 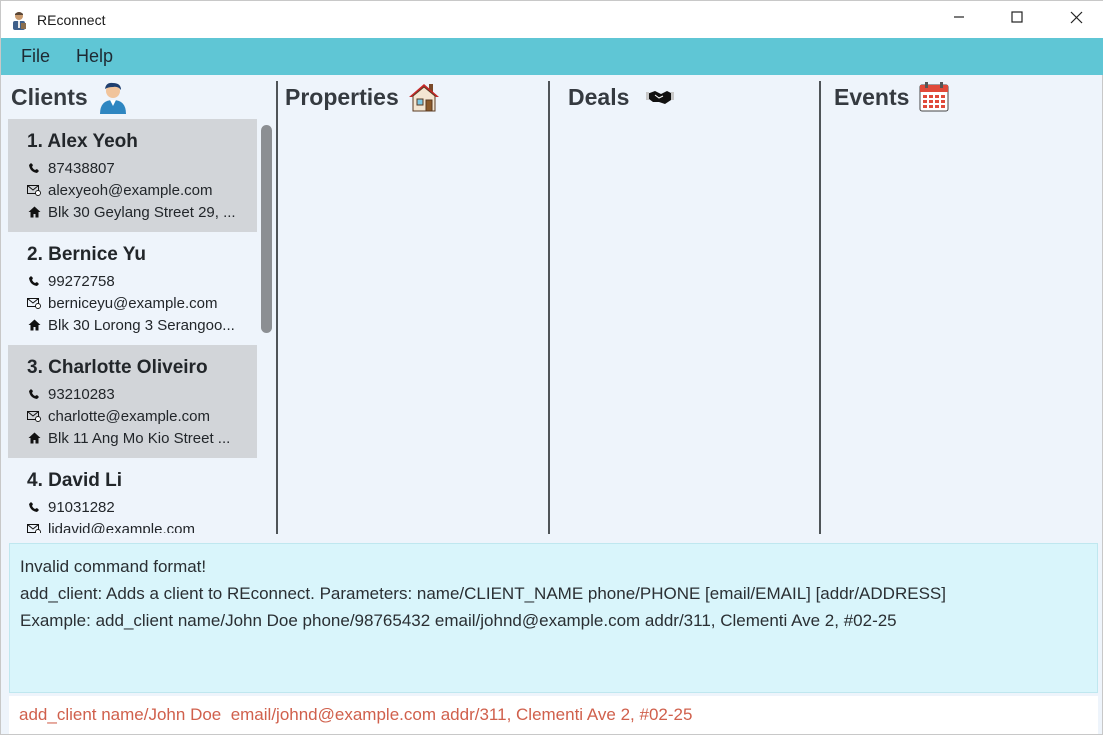 I want to click on client-phone-row: 91031282, so click(x=142, y=507).